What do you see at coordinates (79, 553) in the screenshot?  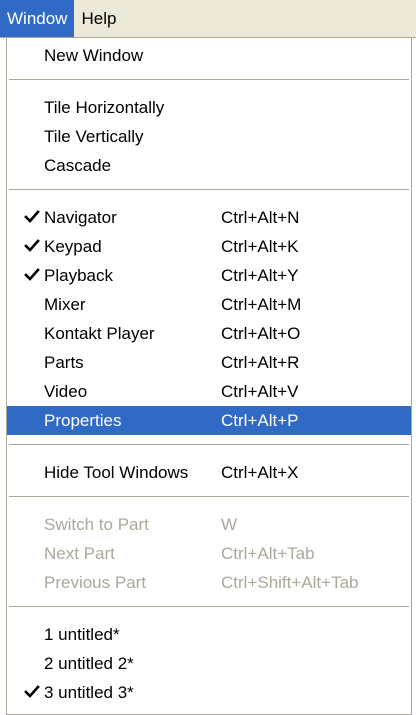 I see `menu-item-label: Next Part` at bounding box center [79, 553].